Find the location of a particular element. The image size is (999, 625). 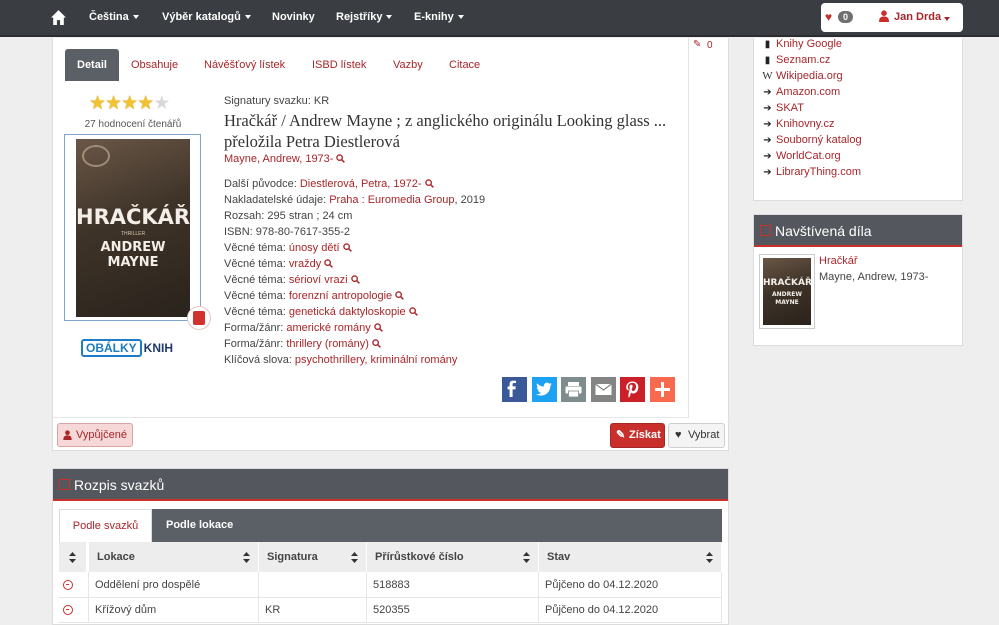

external-link: ➔ WorldCat.org is located at coordinates (801, 156).